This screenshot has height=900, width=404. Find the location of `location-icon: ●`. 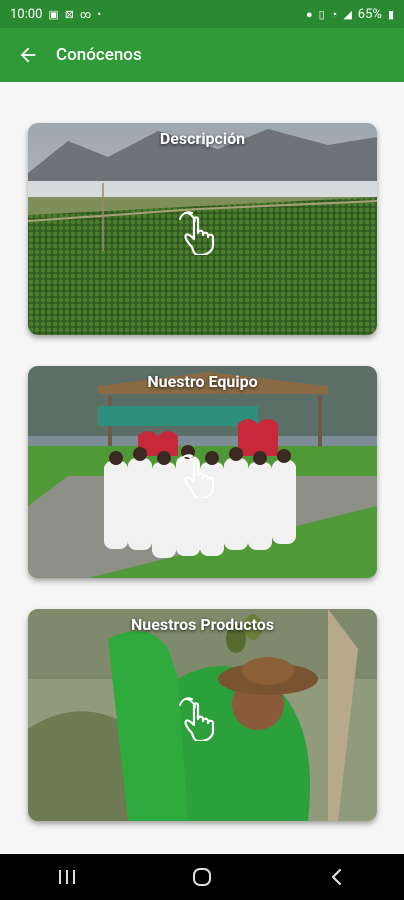

location-icon: ● is located at coordinates (309, 14).